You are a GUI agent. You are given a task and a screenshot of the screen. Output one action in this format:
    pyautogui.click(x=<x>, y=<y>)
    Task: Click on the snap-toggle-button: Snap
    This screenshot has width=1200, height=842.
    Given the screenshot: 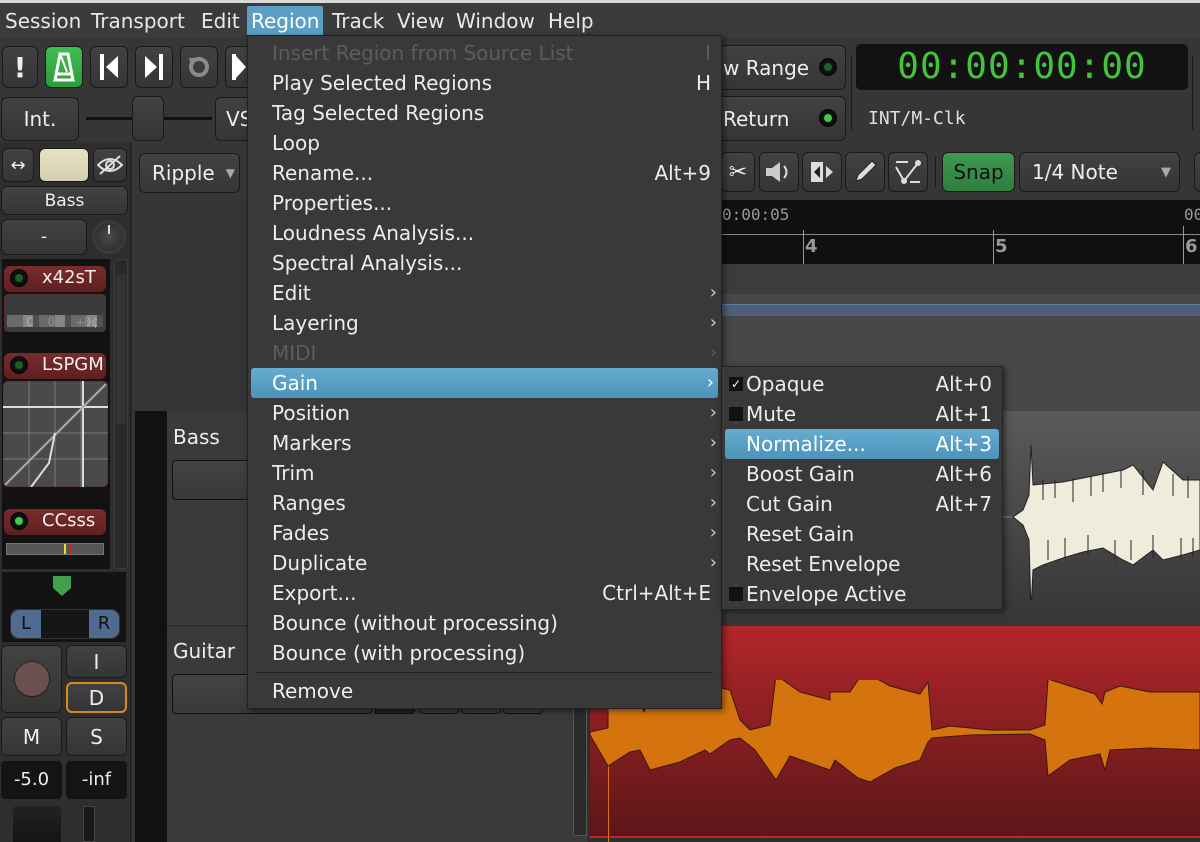 What is the action you would take?
    pyautogui.click(x=978, y=172)
    